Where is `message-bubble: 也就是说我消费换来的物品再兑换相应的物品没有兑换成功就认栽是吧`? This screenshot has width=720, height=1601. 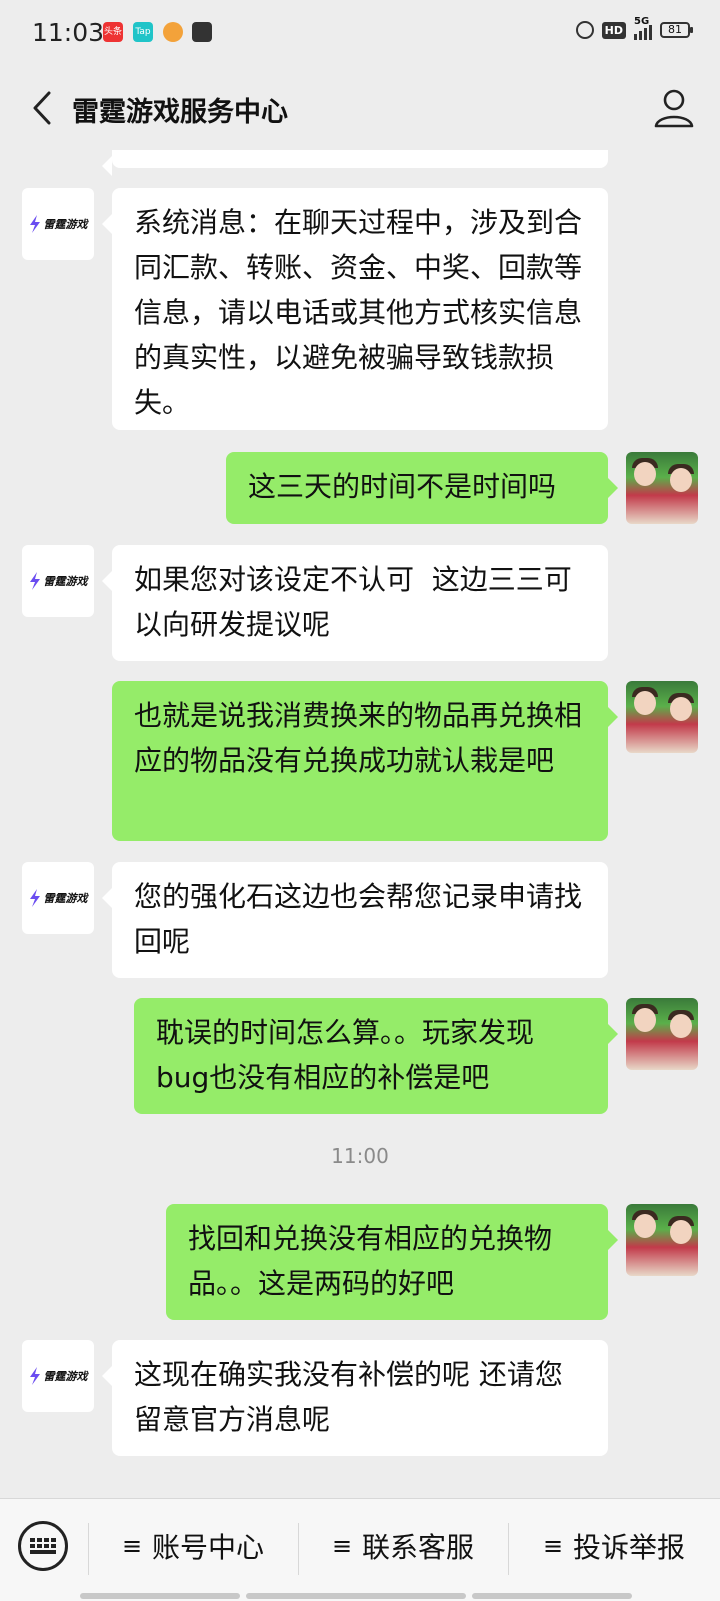 message-bubble: 也就是说我消费换来的物品再兑换相应的物品没有兑换成功就认栽是吧 is located at coordinates (365, 761).